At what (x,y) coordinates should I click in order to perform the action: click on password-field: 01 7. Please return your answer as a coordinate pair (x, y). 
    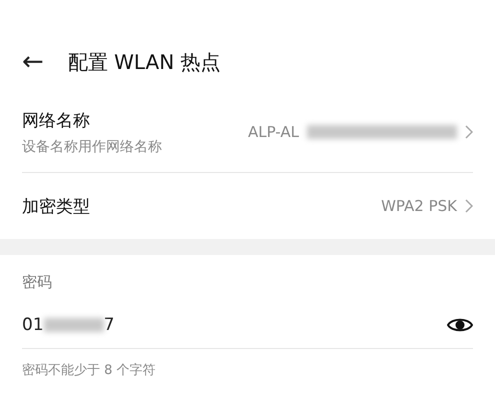
    Looking at the image, I should click on (247, 325).